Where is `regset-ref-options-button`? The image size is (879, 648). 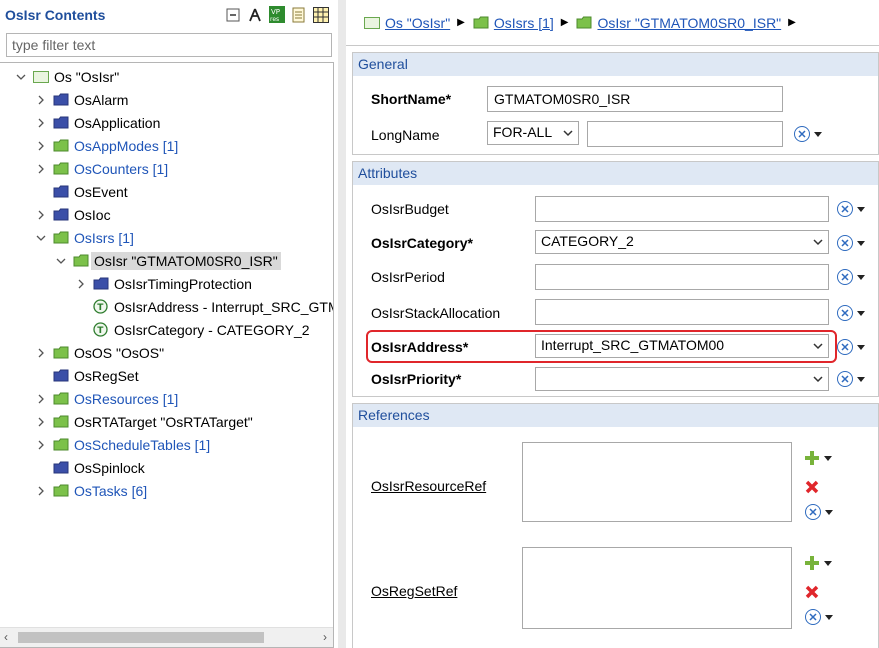 regset-ref-options-button is located at coordinates (819, 617).